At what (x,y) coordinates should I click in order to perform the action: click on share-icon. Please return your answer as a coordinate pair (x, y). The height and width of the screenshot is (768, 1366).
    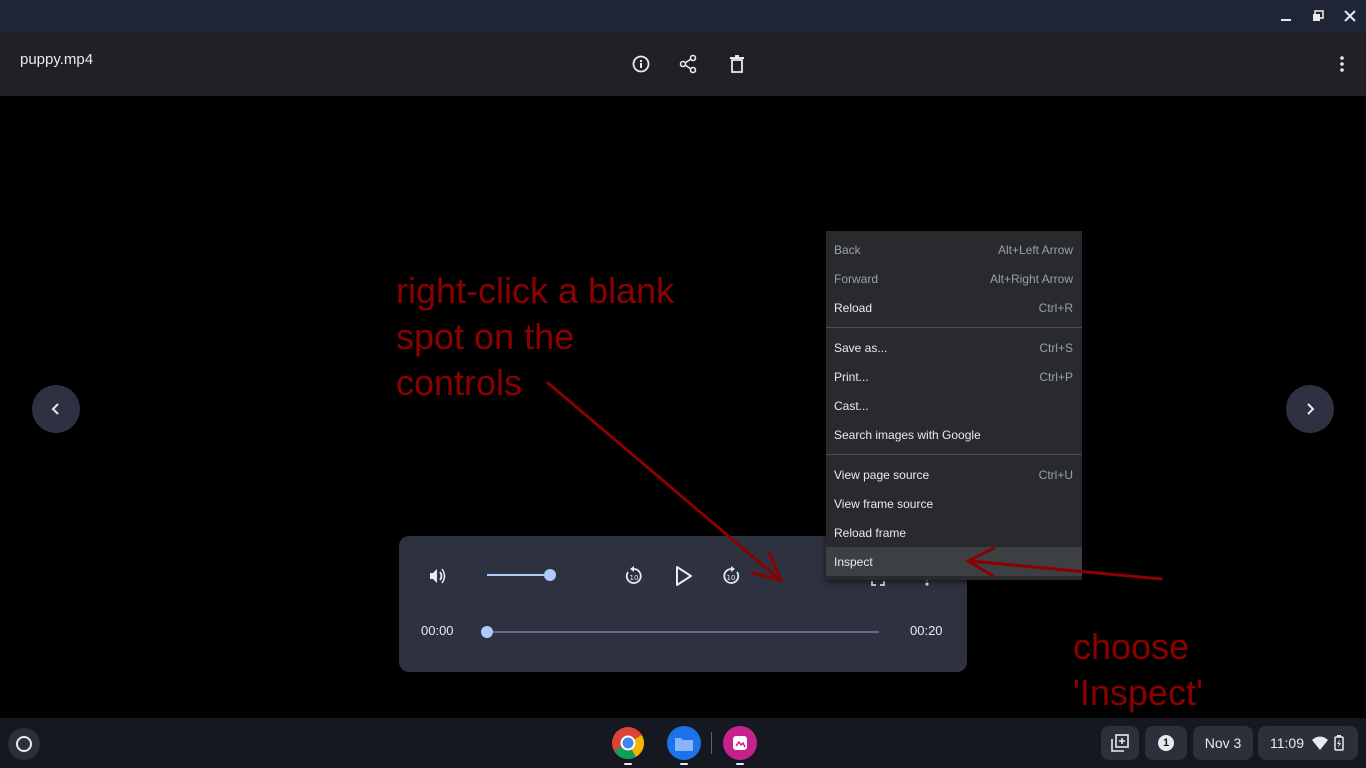
    Looking at the image, I should click on (688, 64).